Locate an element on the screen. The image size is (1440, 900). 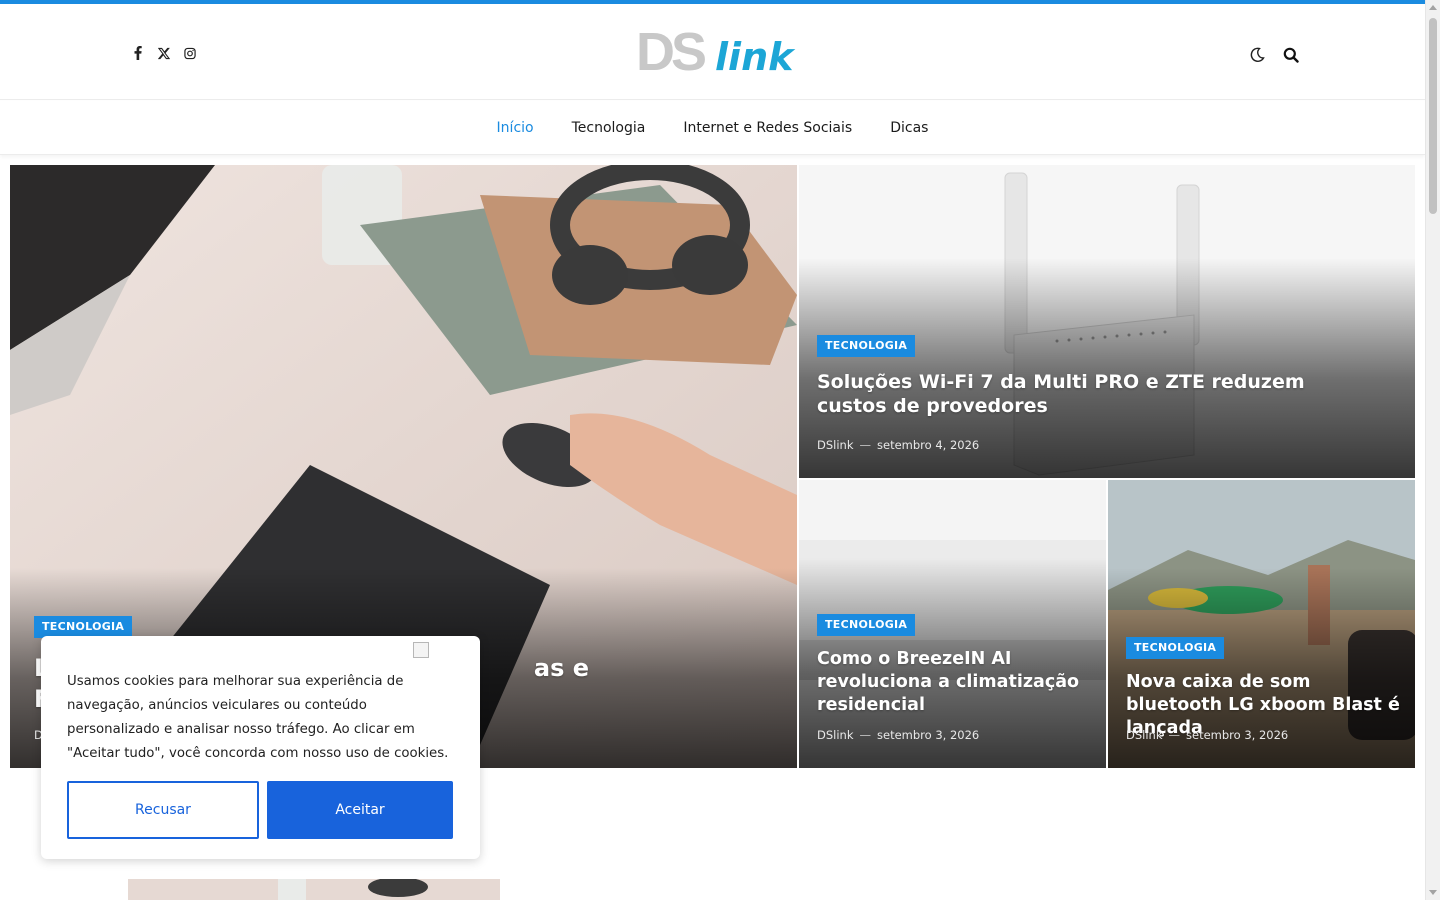
logo-ds: DS is located at coordinates (671, 52).